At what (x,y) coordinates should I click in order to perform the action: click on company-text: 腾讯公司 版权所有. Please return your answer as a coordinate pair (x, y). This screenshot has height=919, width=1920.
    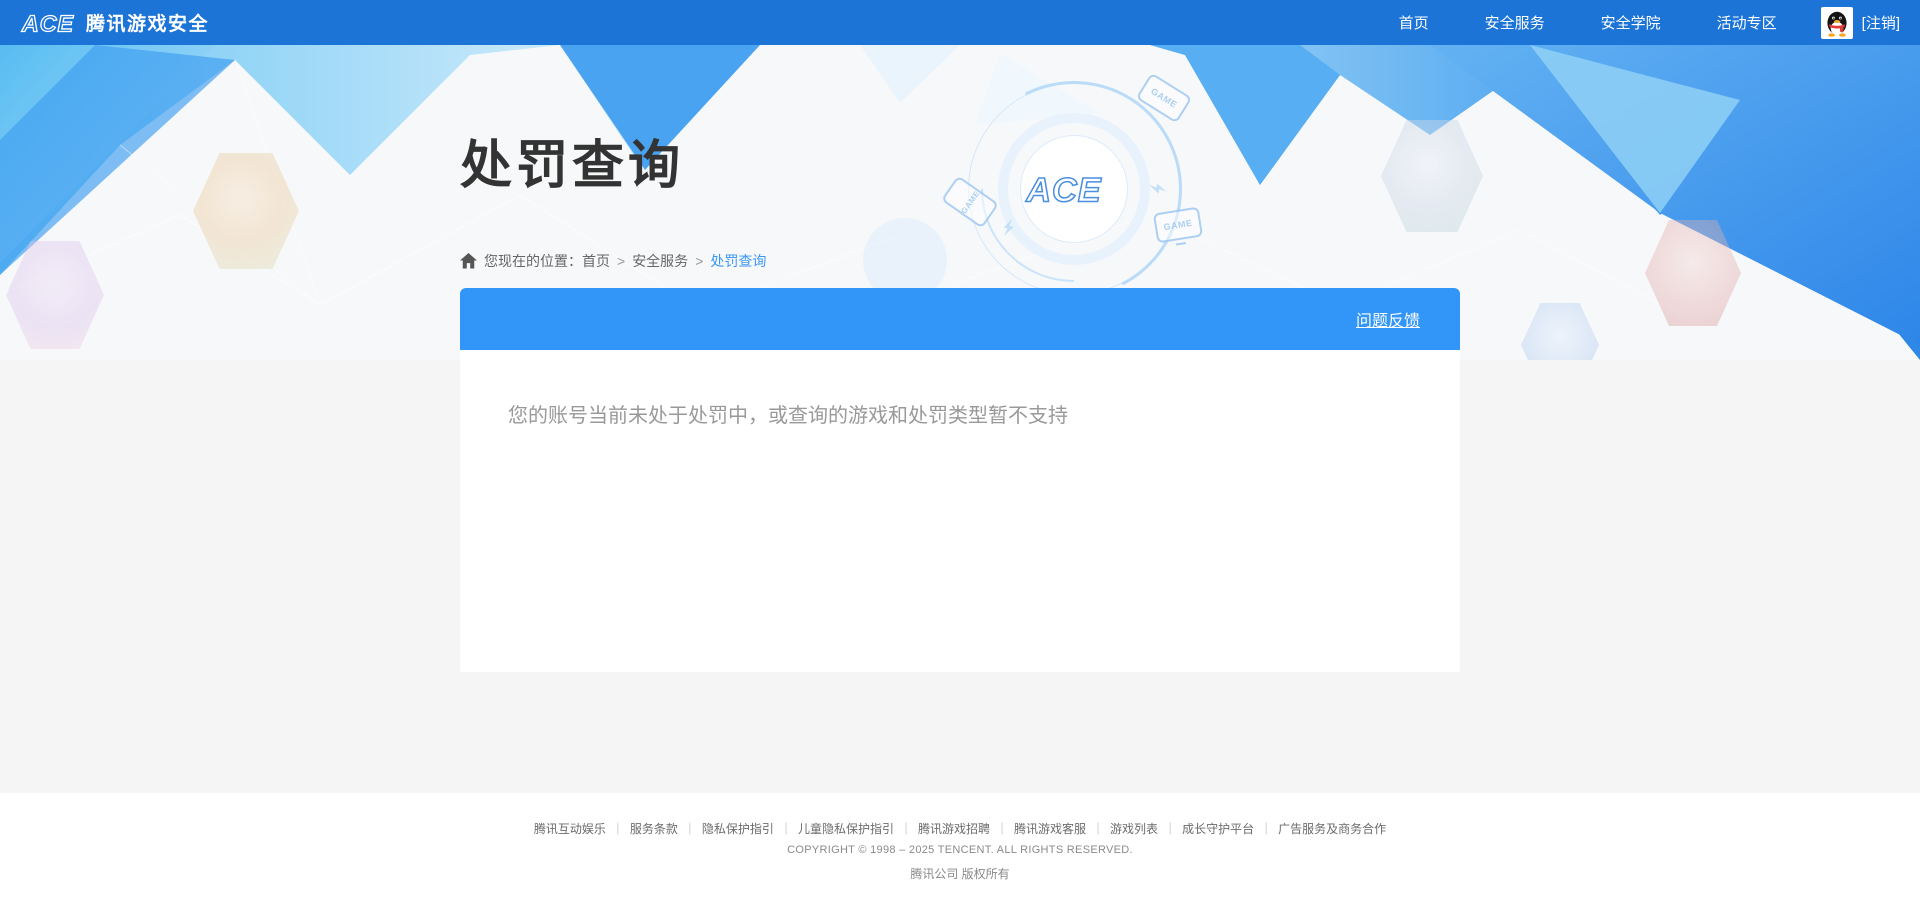
    Looking at the image, I should click on (960, 874).